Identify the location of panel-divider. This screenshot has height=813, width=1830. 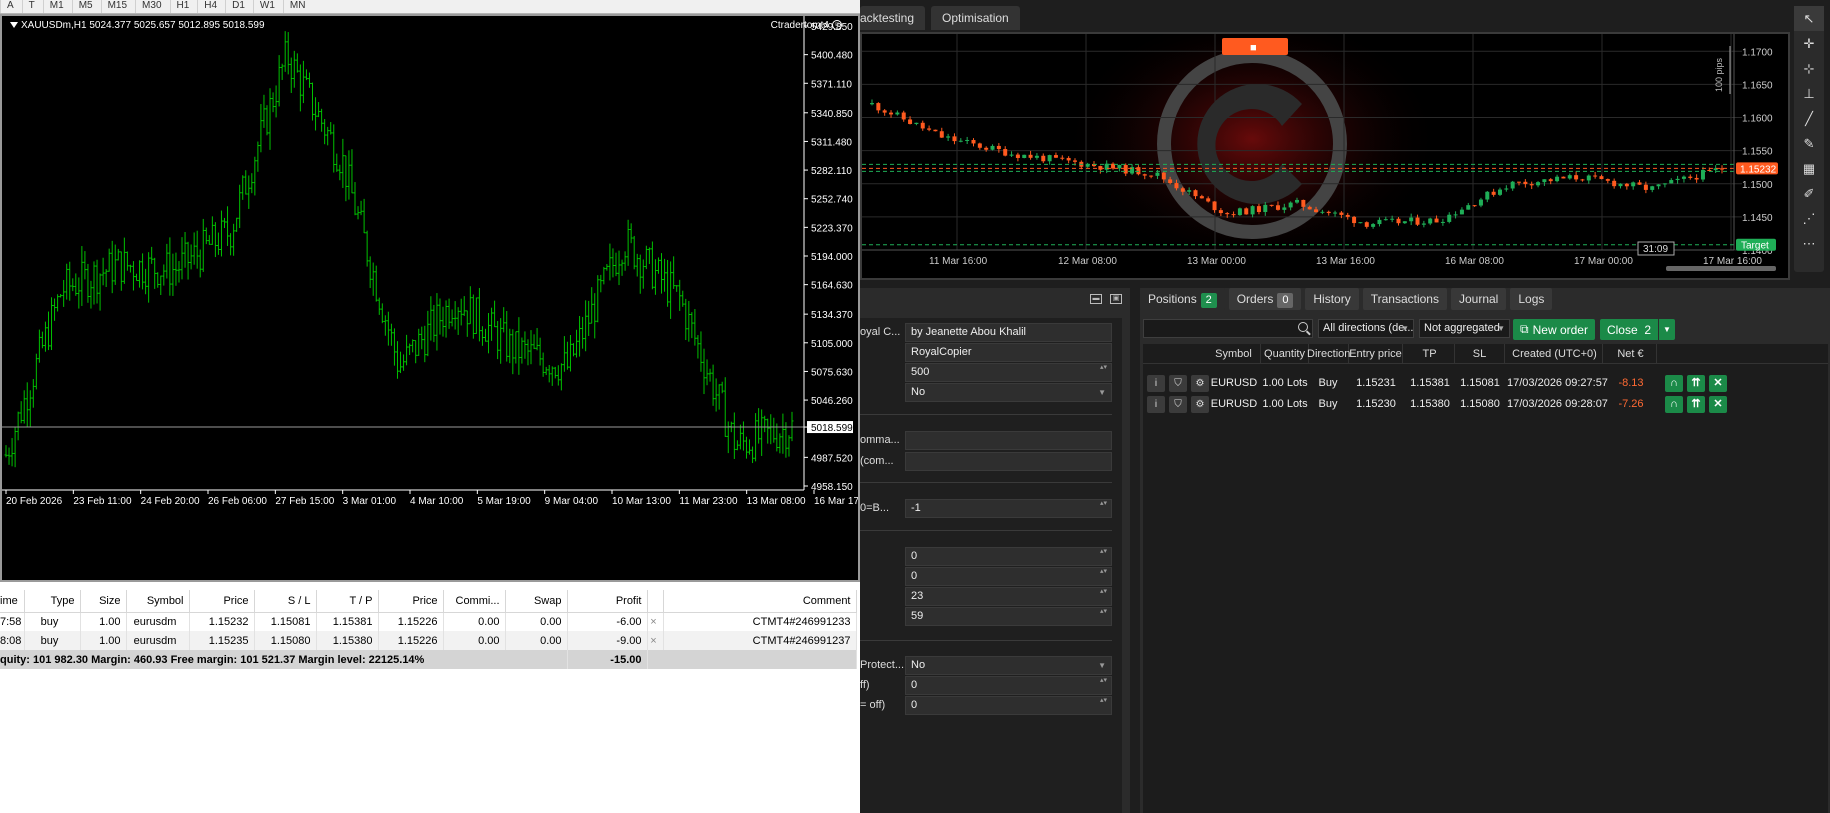
(1135, 550).